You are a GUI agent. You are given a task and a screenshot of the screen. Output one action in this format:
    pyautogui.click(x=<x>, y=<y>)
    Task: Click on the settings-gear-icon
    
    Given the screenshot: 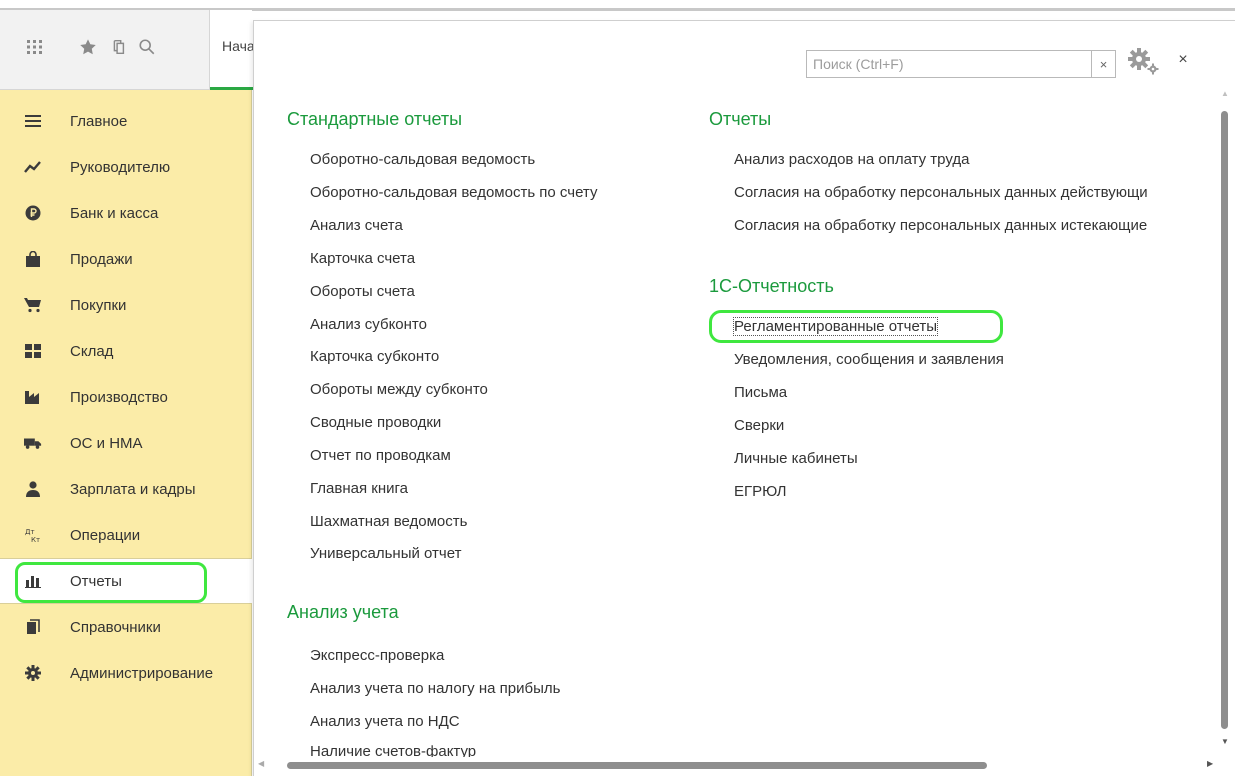 What is the action you would take?
    pyautogui.click(x=1144, y=62)
    